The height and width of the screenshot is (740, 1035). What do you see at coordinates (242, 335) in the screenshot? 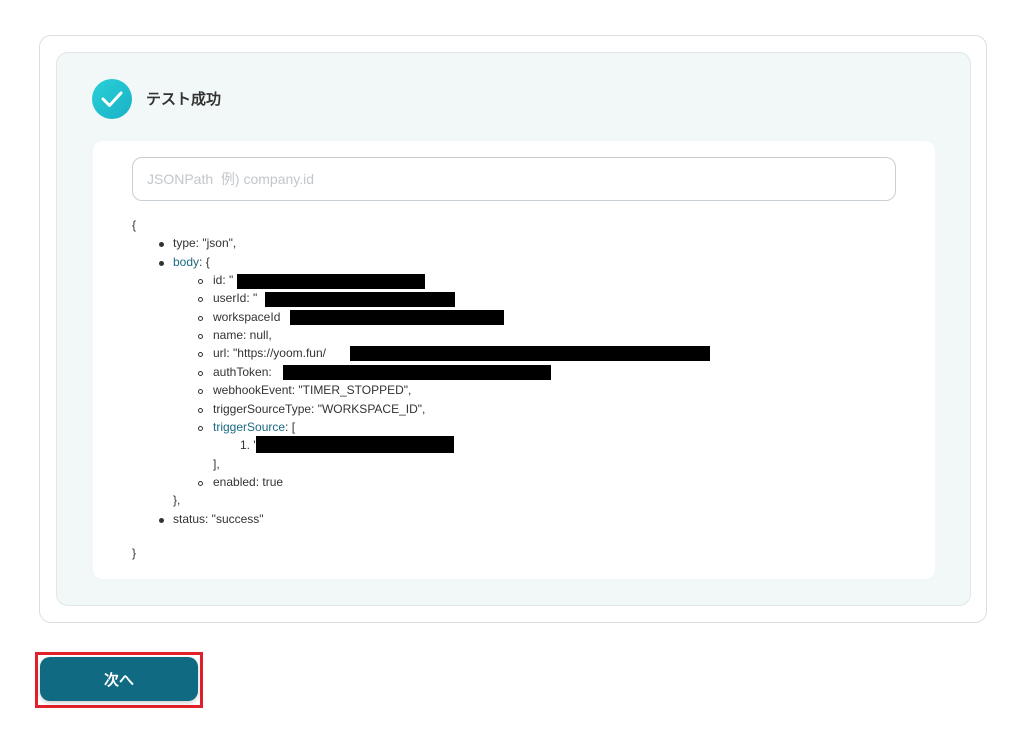
I see `json-name-line: name: null,` at bounding box center [242, 335].